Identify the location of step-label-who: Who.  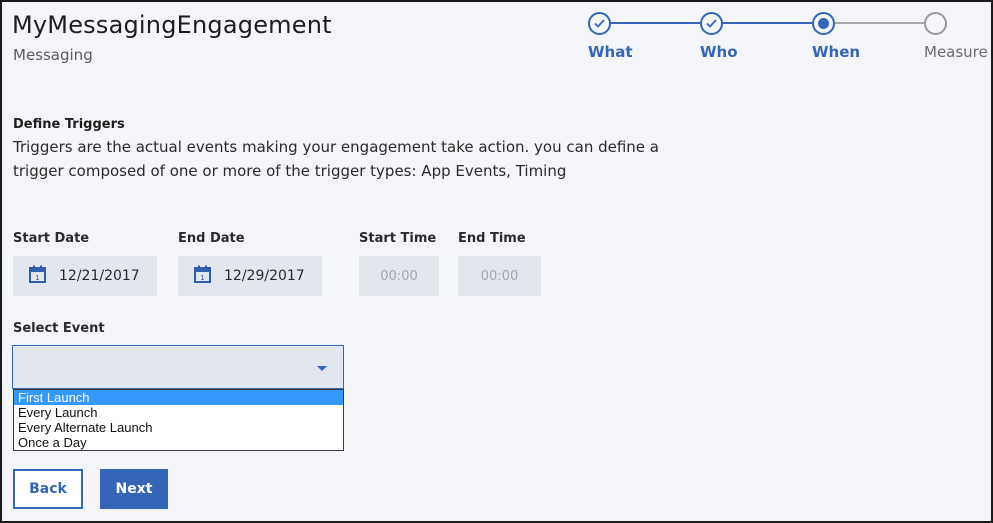
(719, 52).